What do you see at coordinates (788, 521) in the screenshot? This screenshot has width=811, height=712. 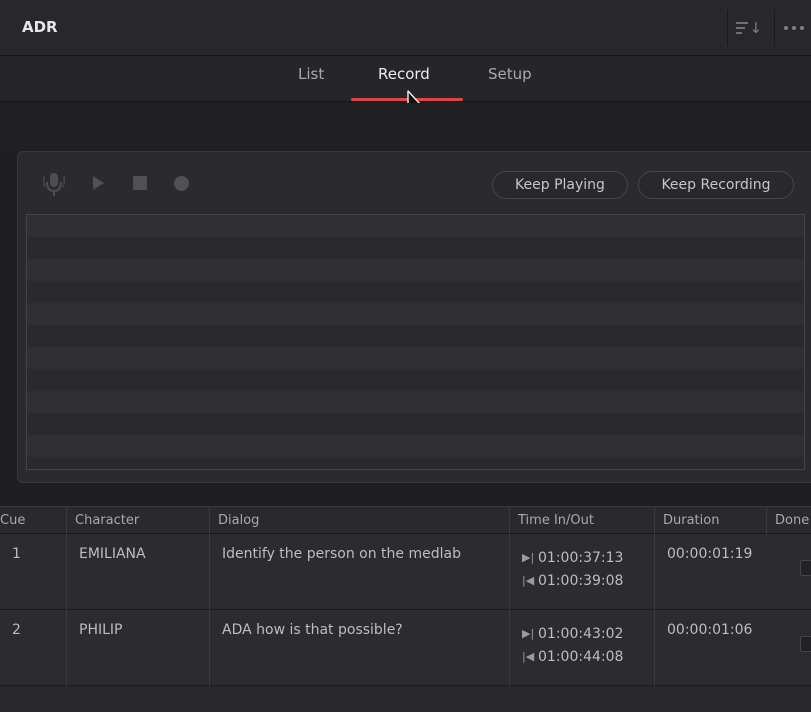 I see `column-header-done: Done` at bounding box center [788, 521].